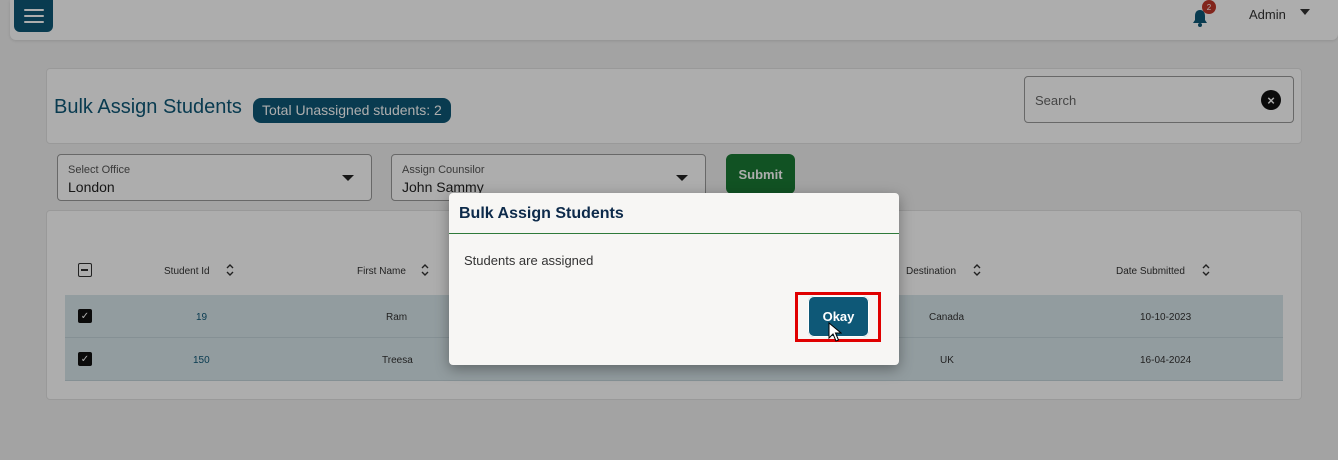 Image resolution: width=1338 pixels, height=460 pixels. I want to click on mouse-cursor-icon, so click(835, 332).